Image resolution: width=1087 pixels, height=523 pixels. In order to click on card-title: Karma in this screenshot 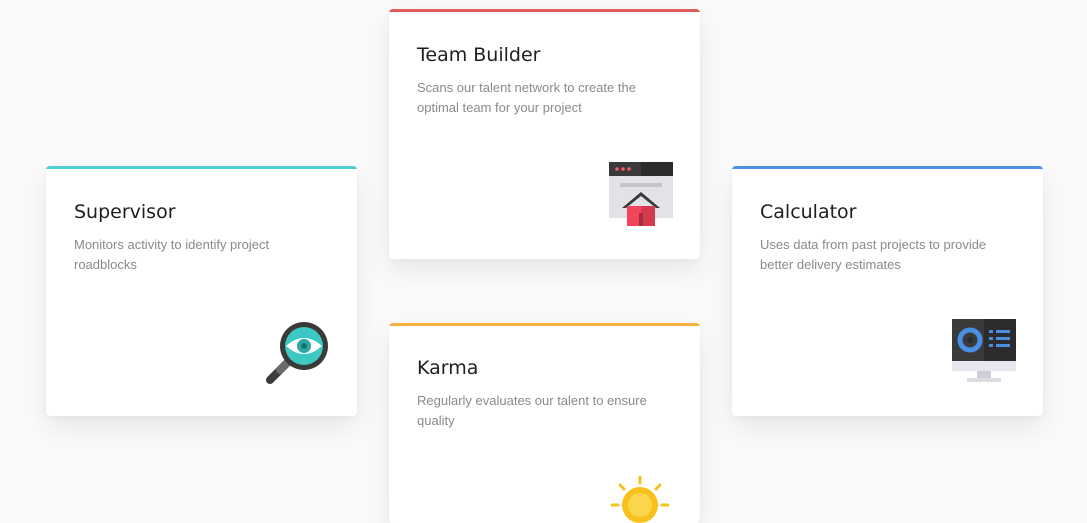, I will do `click(448, 368)`.